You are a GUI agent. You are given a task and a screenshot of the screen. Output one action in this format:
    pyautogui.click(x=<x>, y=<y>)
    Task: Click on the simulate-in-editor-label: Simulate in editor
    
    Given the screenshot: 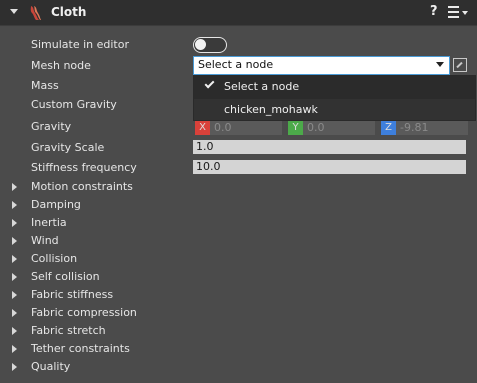 What is the action you would take?
    pyautogui.click(x=80, y=44)
    